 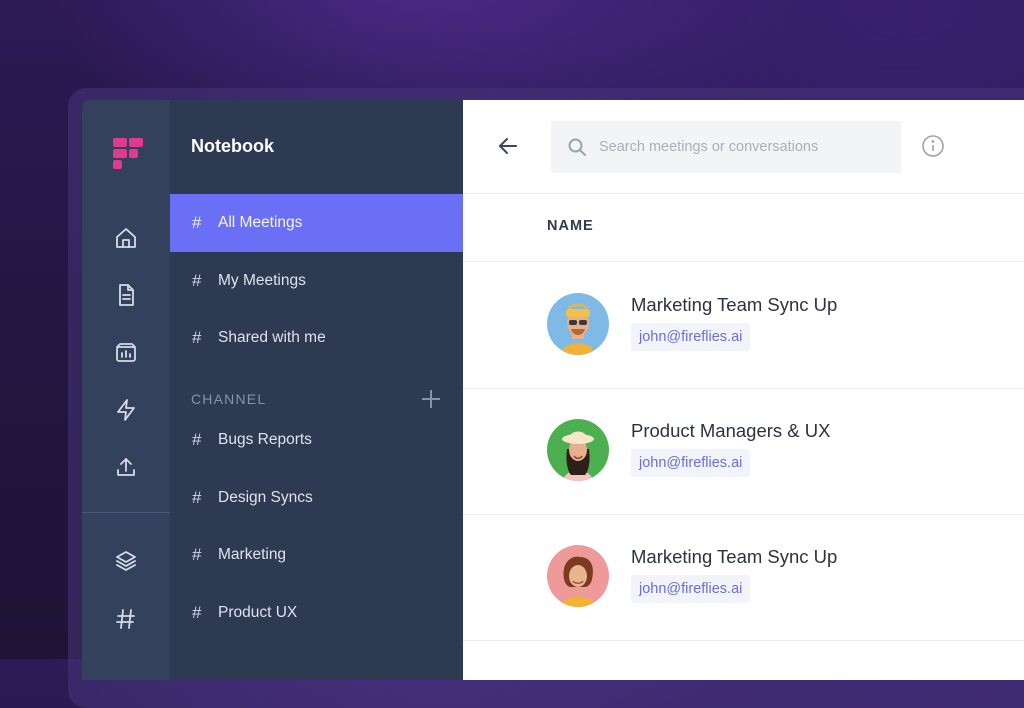 What do you see at coordinates (570, 226) in the screenshot?
I see `column-header-name: NAME` at bounding box center [570, 226].